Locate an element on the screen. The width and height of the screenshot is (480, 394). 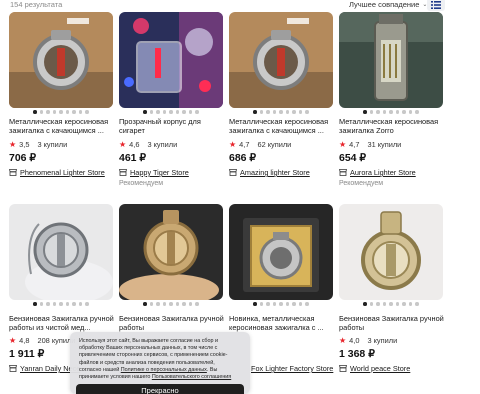
product-price: 1 368 ₽ is located at coordinates (357, 354).